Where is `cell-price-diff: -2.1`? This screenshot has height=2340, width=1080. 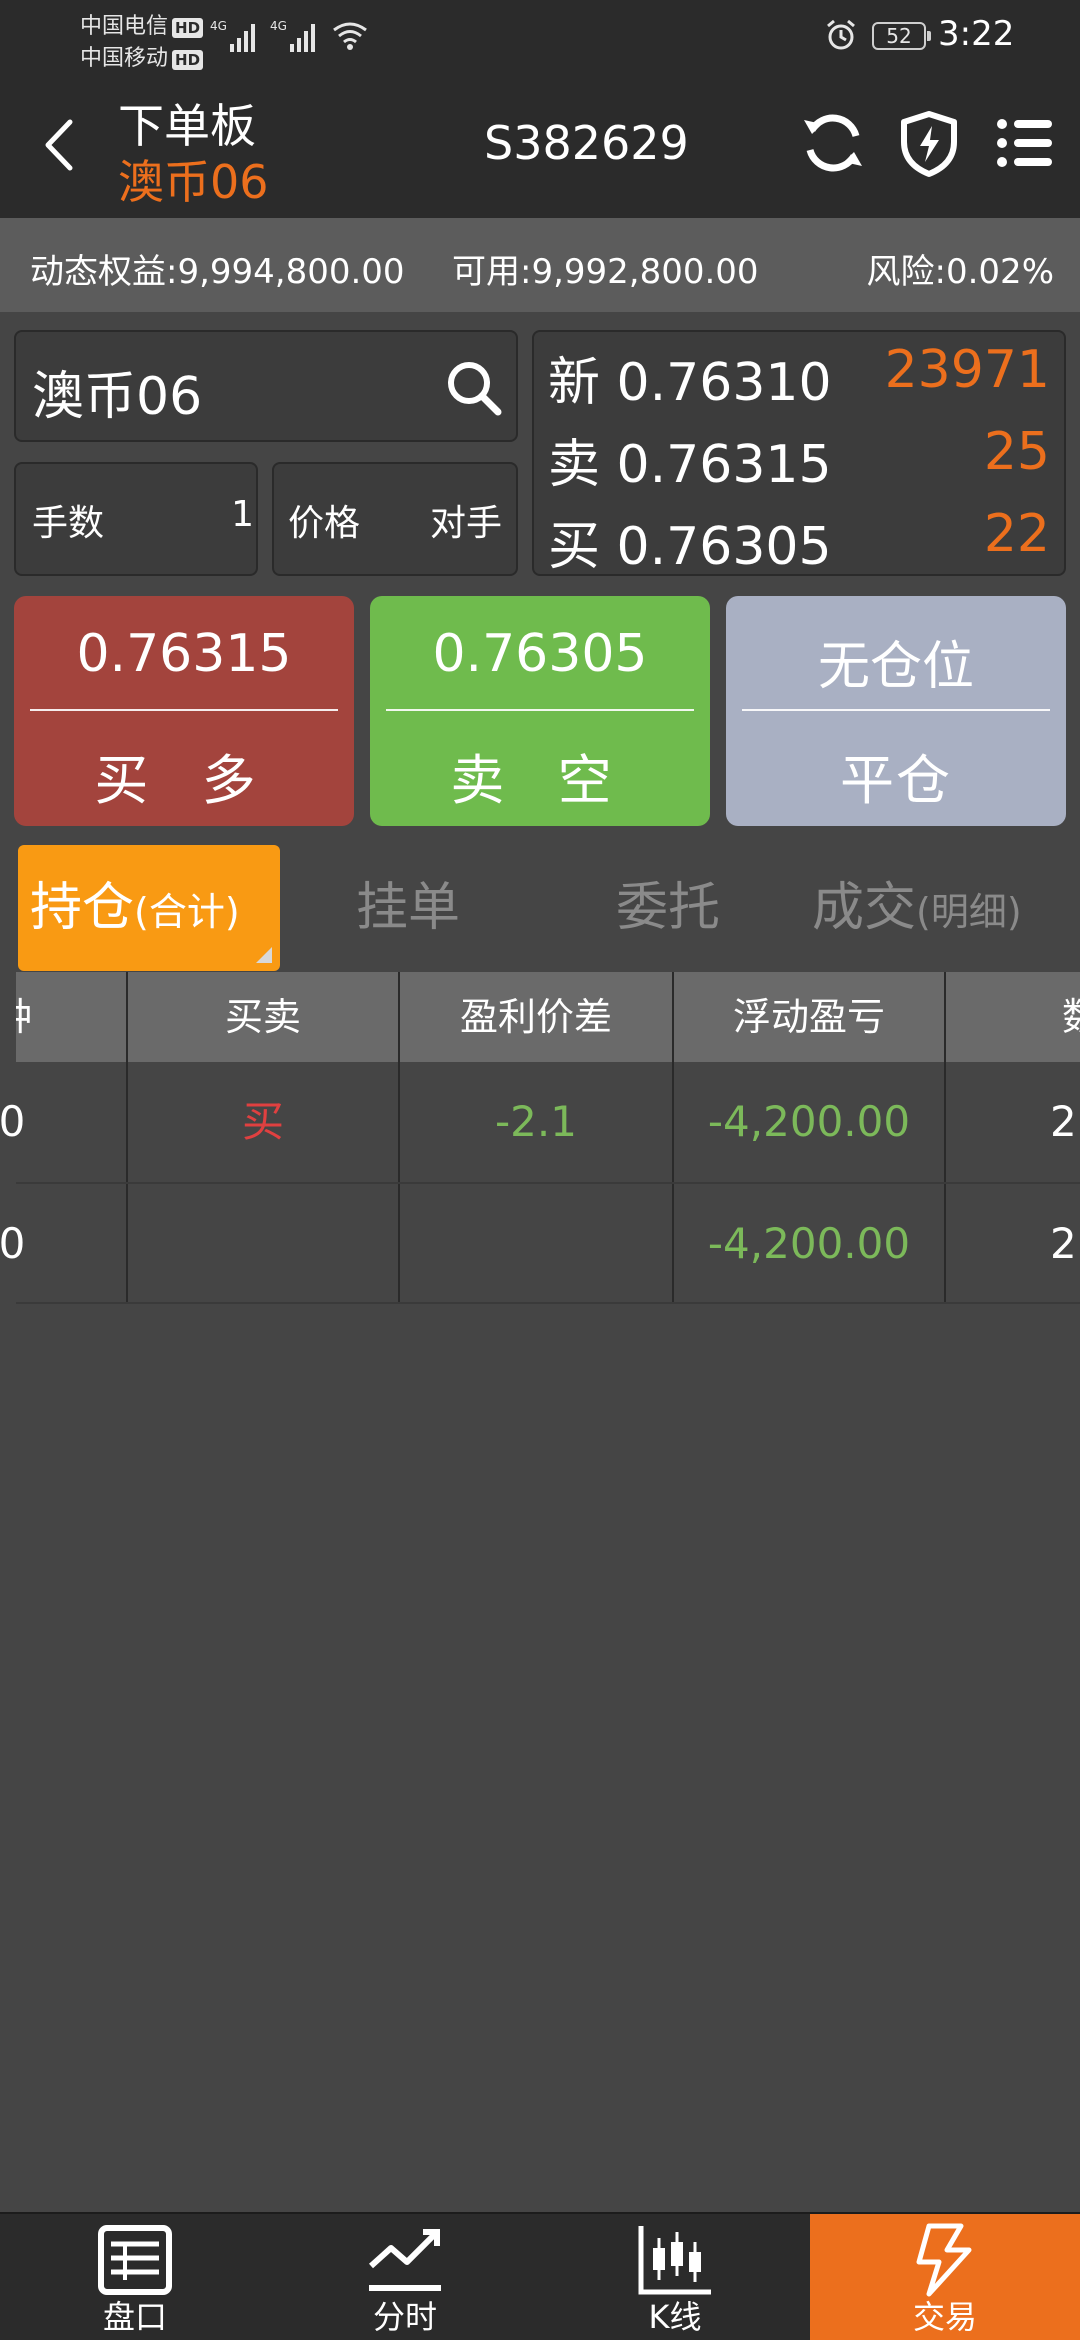
cell-price-diff: -2.1 is located at coordinates (536, 1121).